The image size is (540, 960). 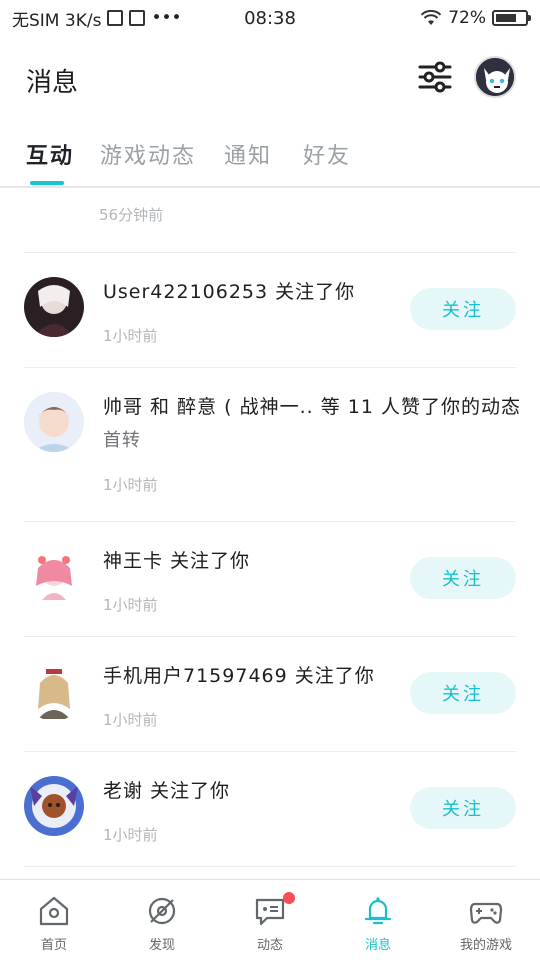 I want to click on page-title: 消息, so click(x=52, y=83).